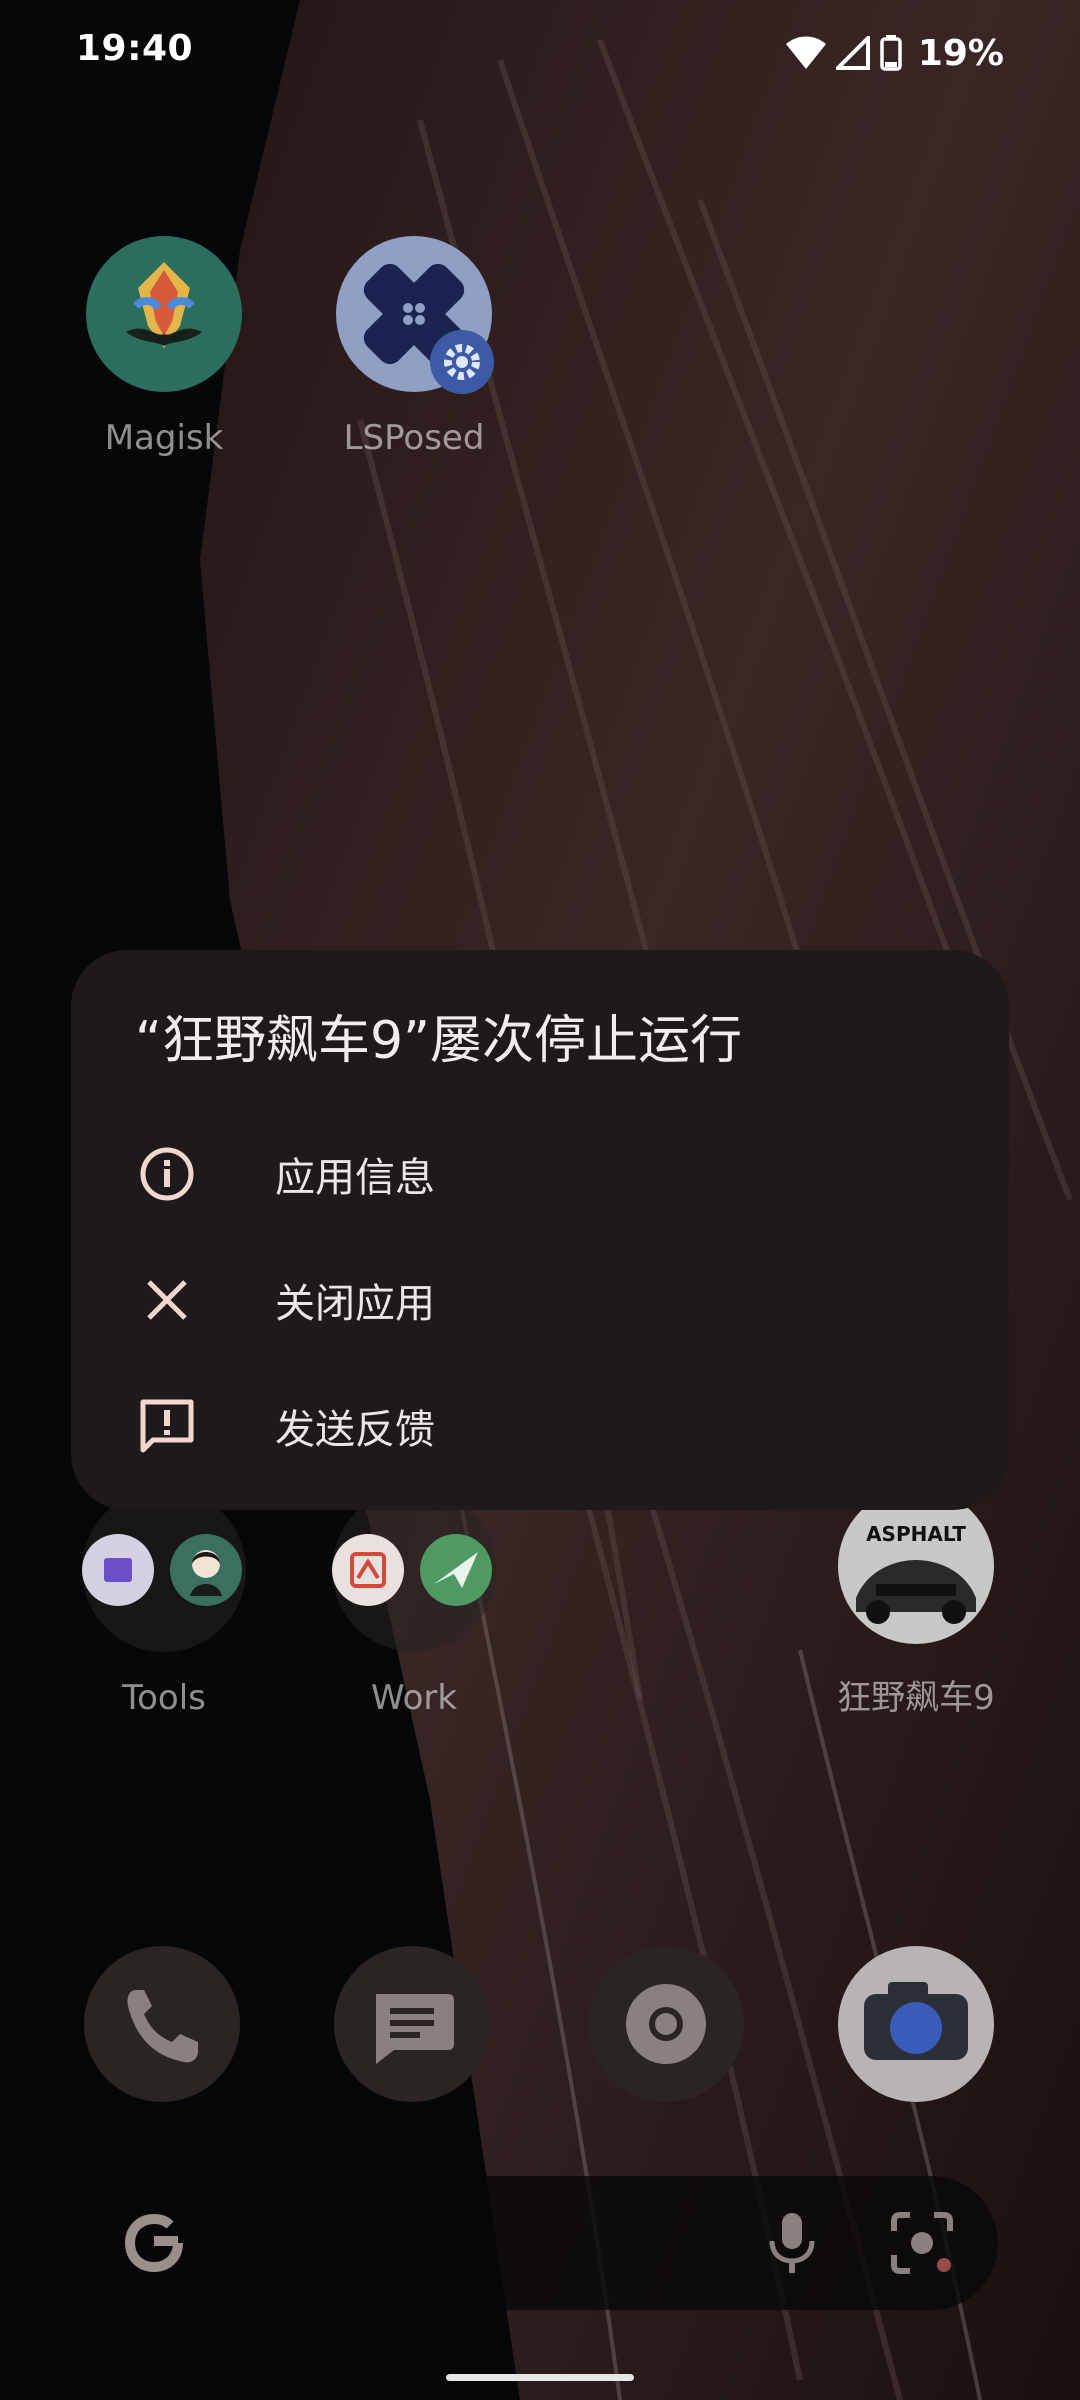 This screenshot has height=2400, width=1080. What do you see at coordinates (206, 1570) in the screenshot?
I see `avatar-app-icon` at bounding box center [206, 1570].